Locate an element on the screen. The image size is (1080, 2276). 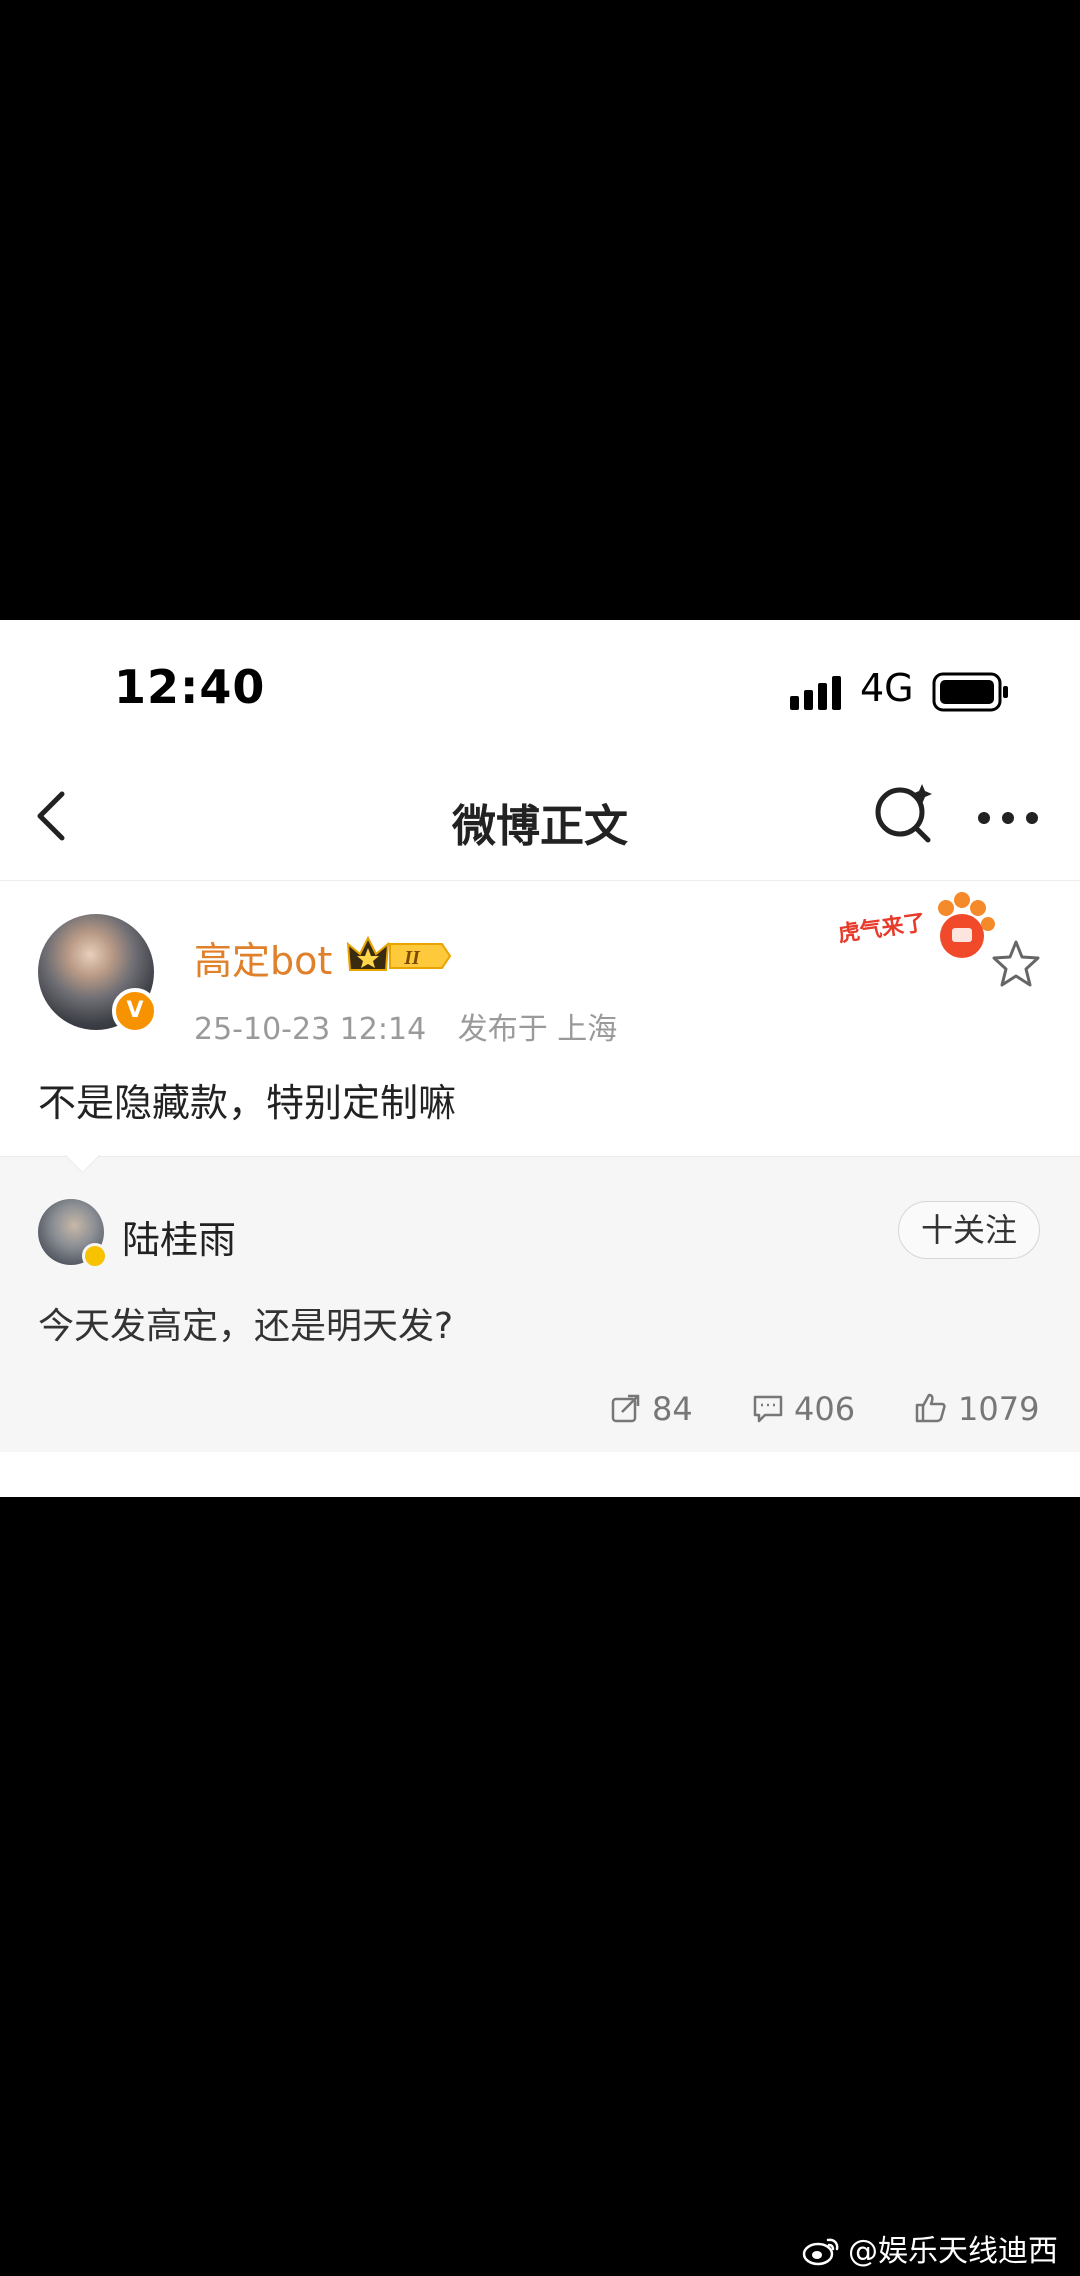
quoted-text: 今天发高定，还是明天发? is located at coordinates (246, 1326).